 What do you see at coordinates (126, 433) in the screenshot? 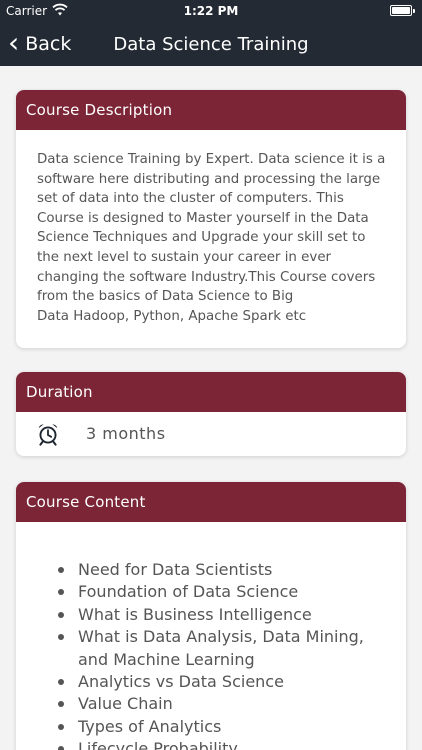
I see `duration-value: 3 months` at bounding box center [126, 433].